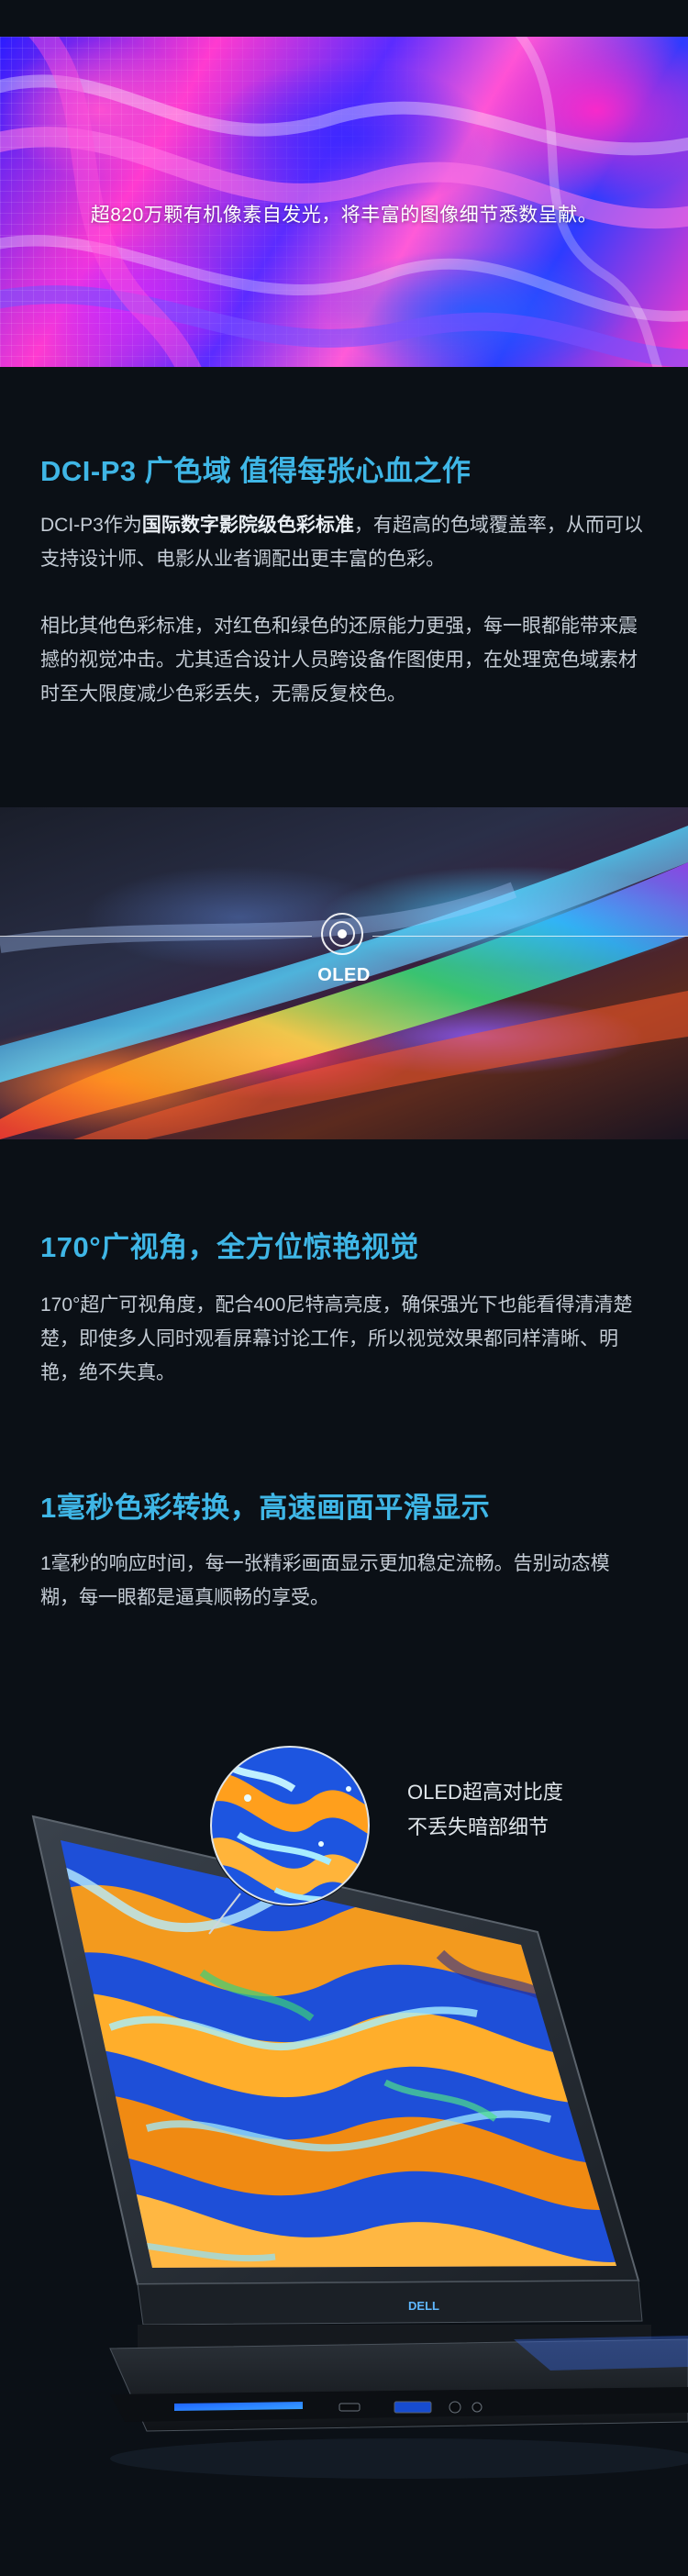  I want to click on oled-divider-right, so click(530, 936).